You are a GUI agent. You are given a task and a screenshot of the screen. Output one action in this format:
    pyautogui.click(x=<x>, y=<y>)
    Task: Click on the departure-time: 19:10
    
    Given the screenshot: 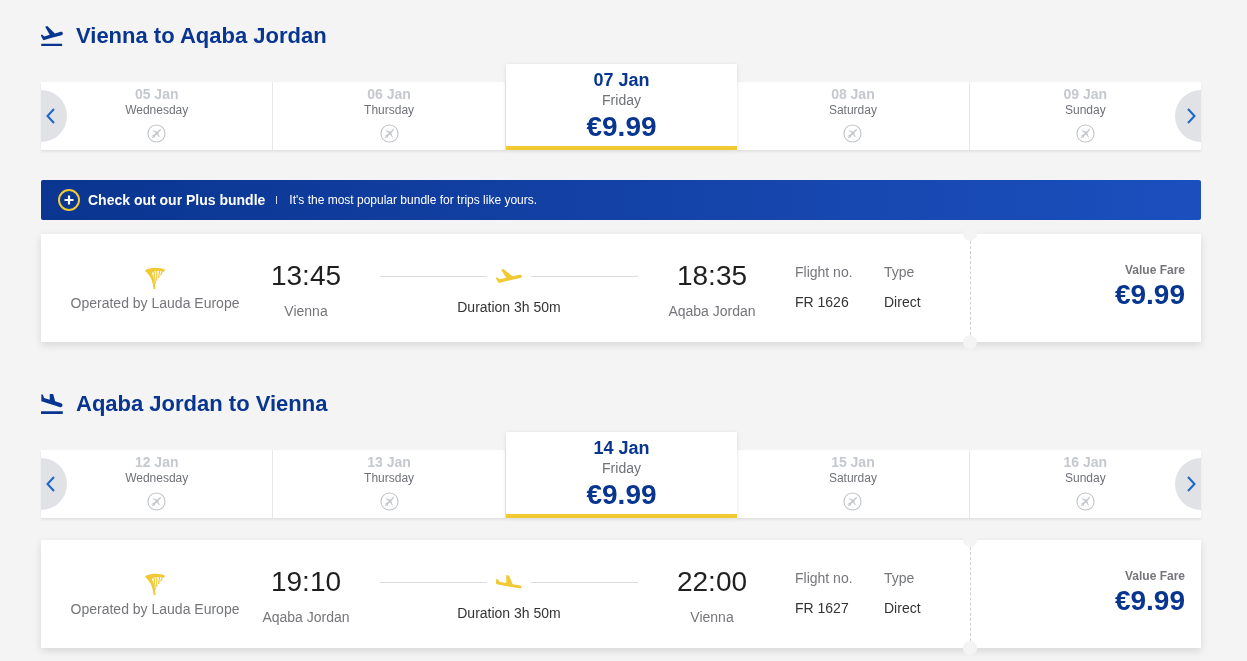 What is the action you would take?
    pyautogui.click(x=306, y=582)
    